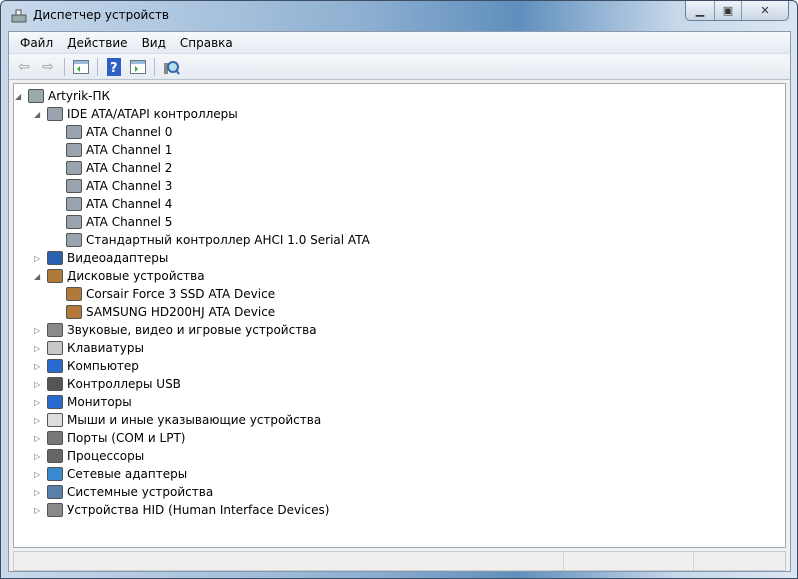  I want to click on tree-category: ▷ Системные устройства, so click(124, 492).